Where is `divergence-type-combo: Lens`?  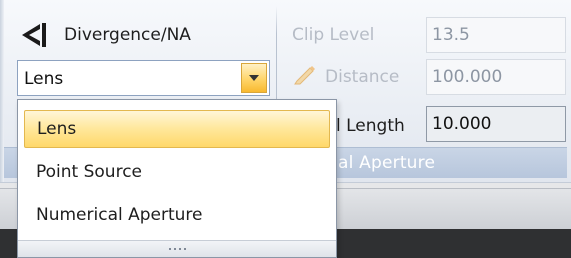
divergence-type-combo: Lens is located at coordinates (143, 78).